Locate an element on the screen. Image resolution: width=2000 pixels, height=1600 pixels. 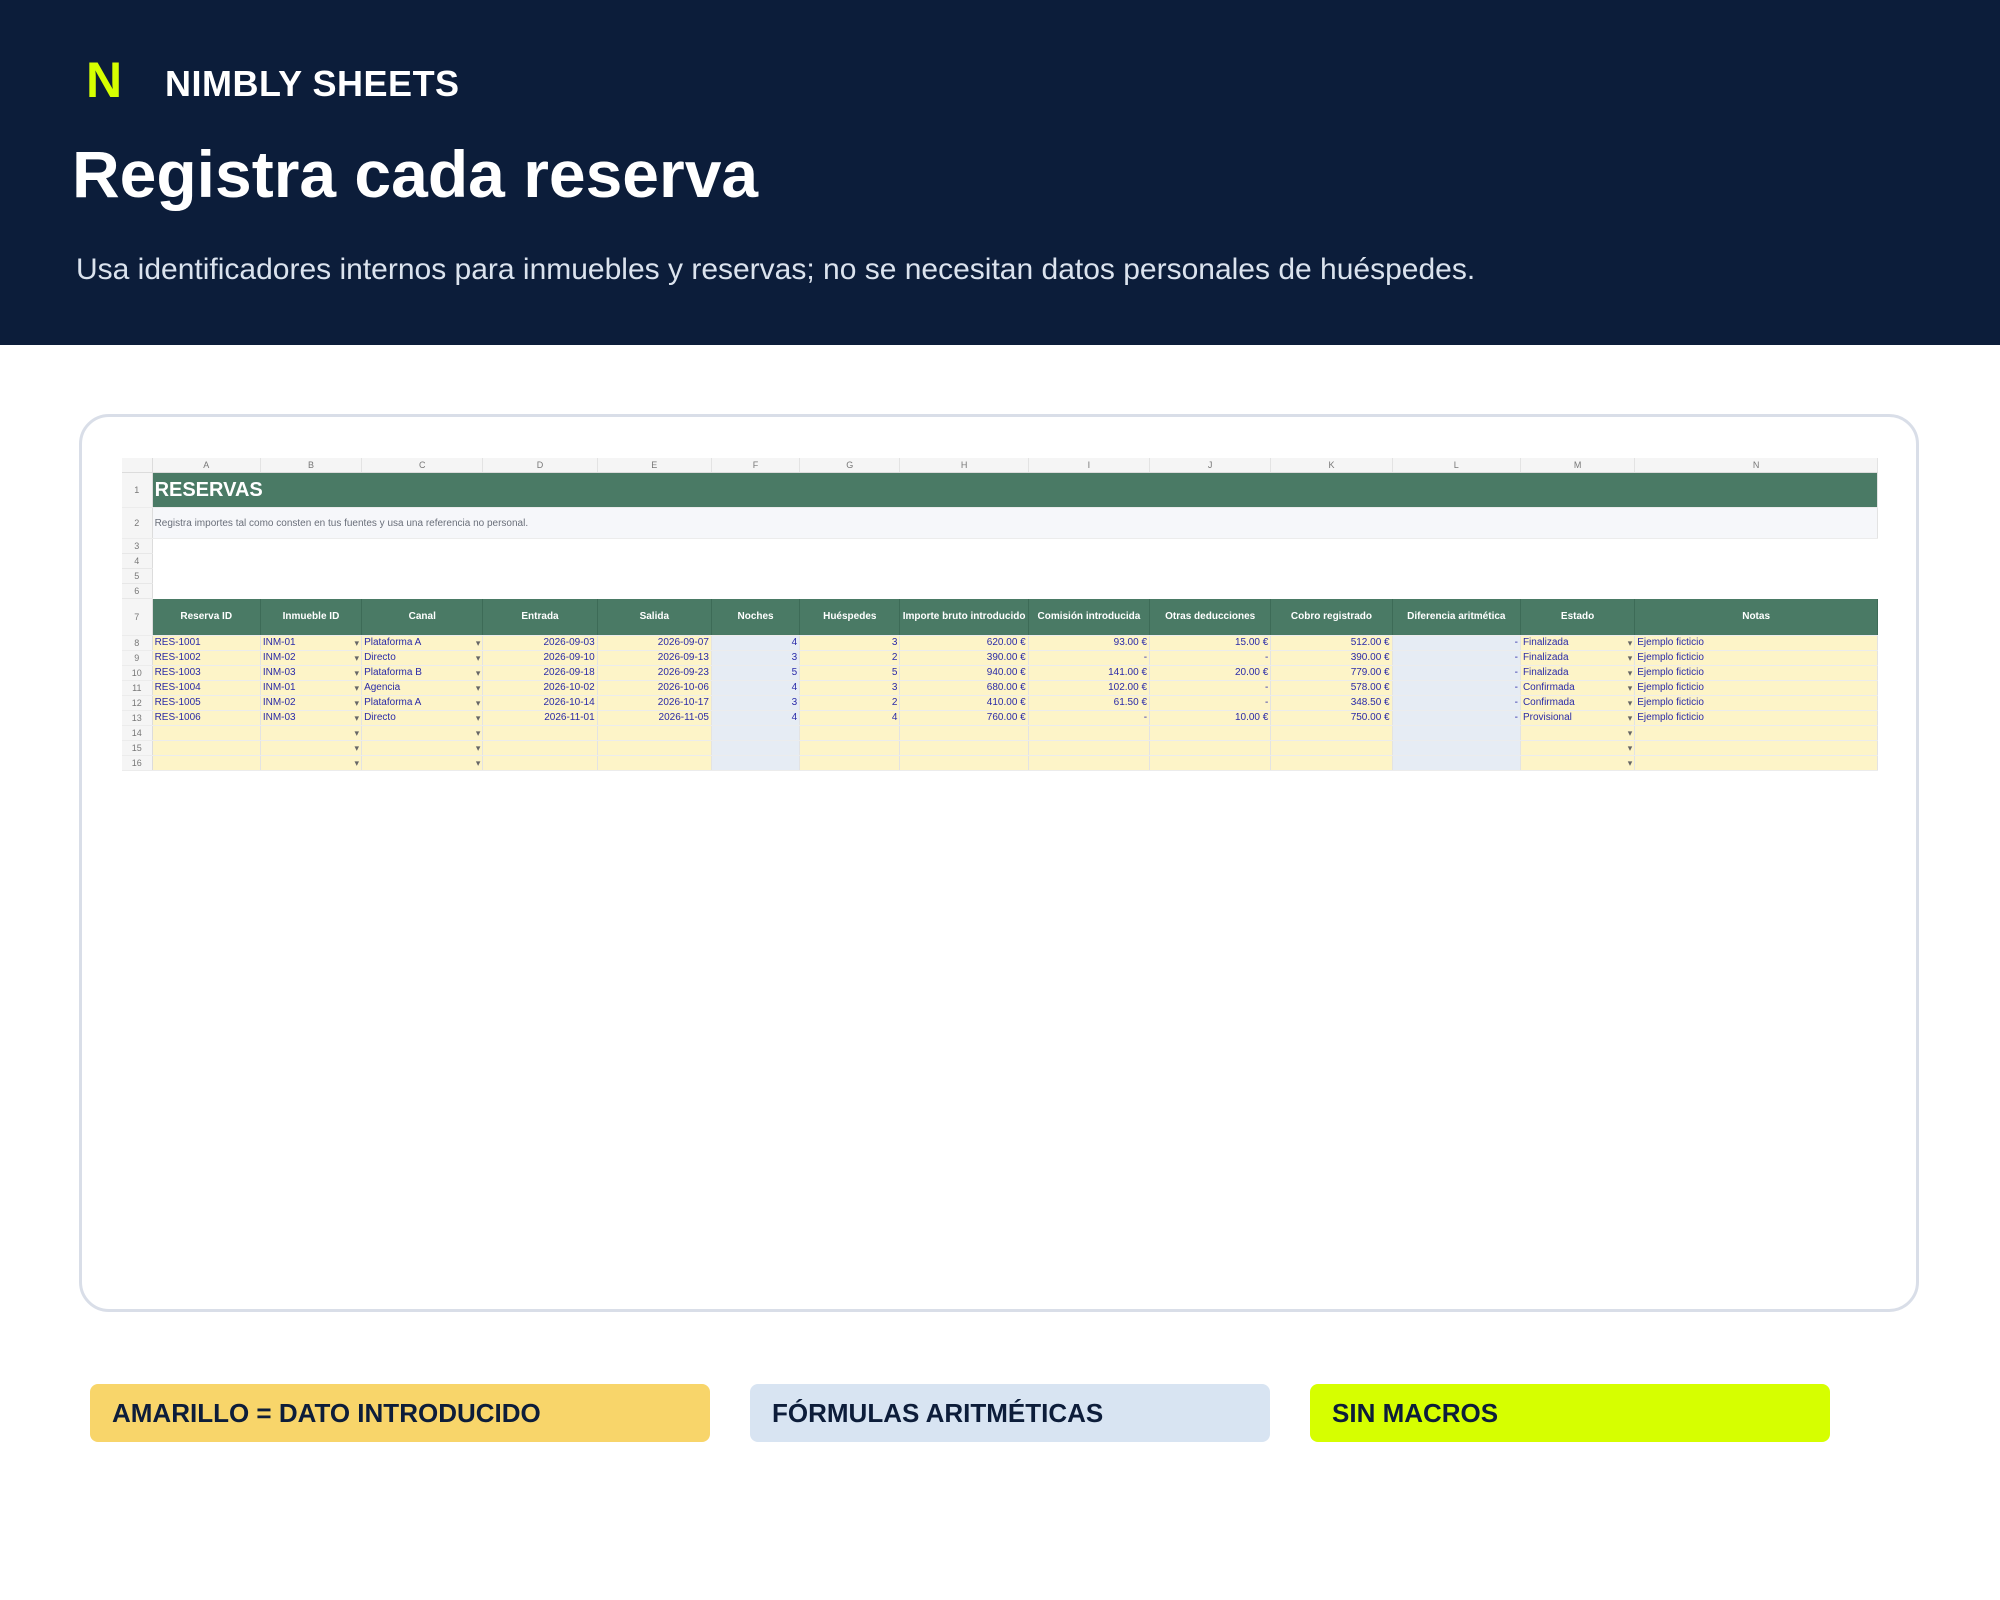
column-header: Comisión introducida is located at coordinates (1089, 617).